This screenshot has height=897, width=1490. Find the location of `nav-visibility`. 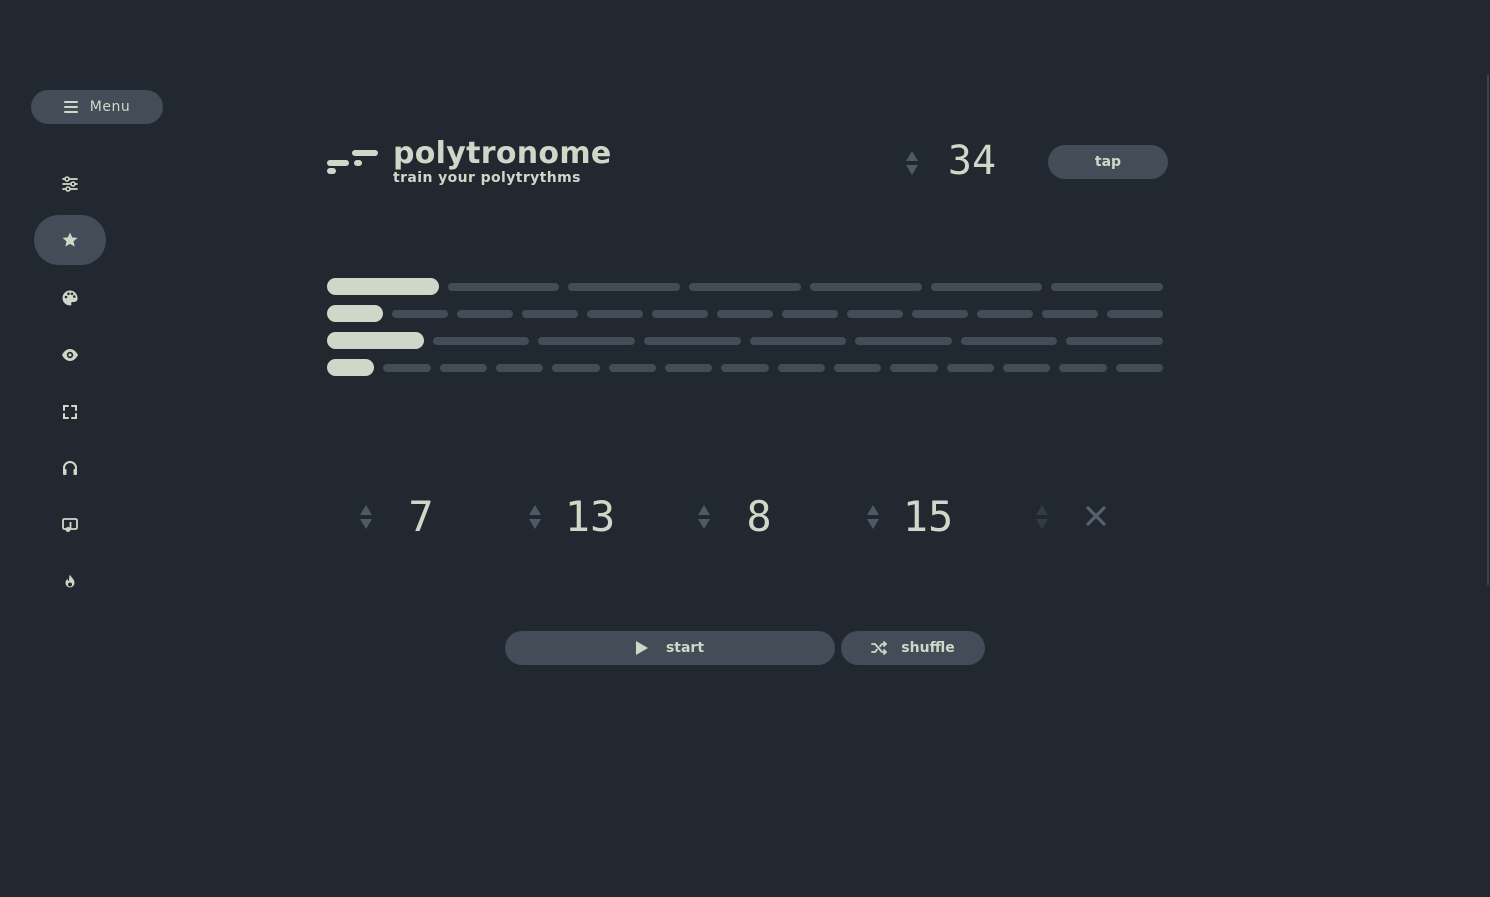

nav-visibility is located at coordinates (70, 355).